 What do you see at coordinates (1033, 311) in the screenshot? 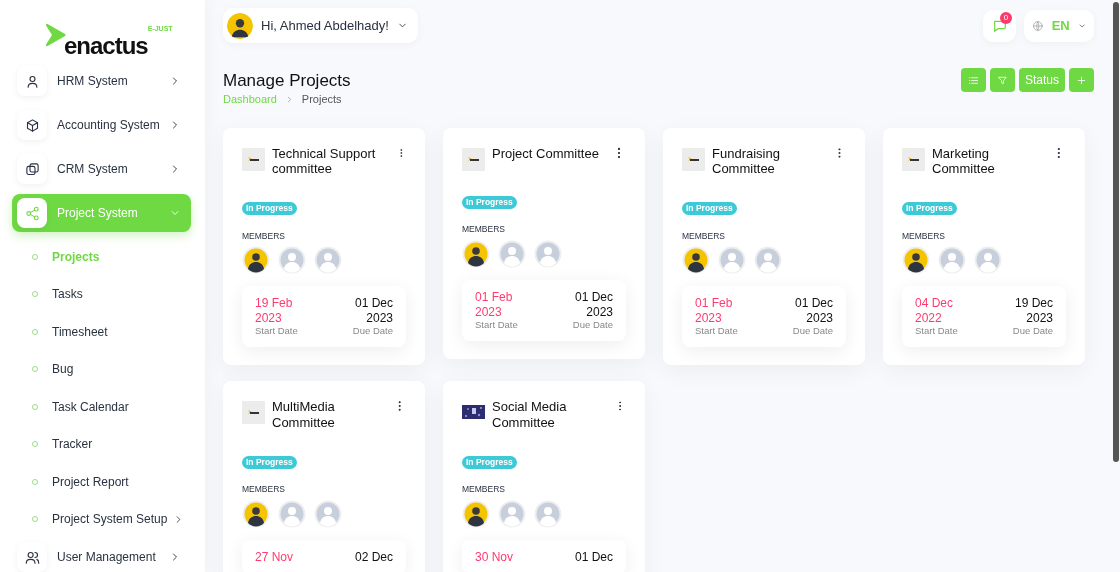
I see `due-date: 19 Dec 2023` at bounding box center [1033, 311].